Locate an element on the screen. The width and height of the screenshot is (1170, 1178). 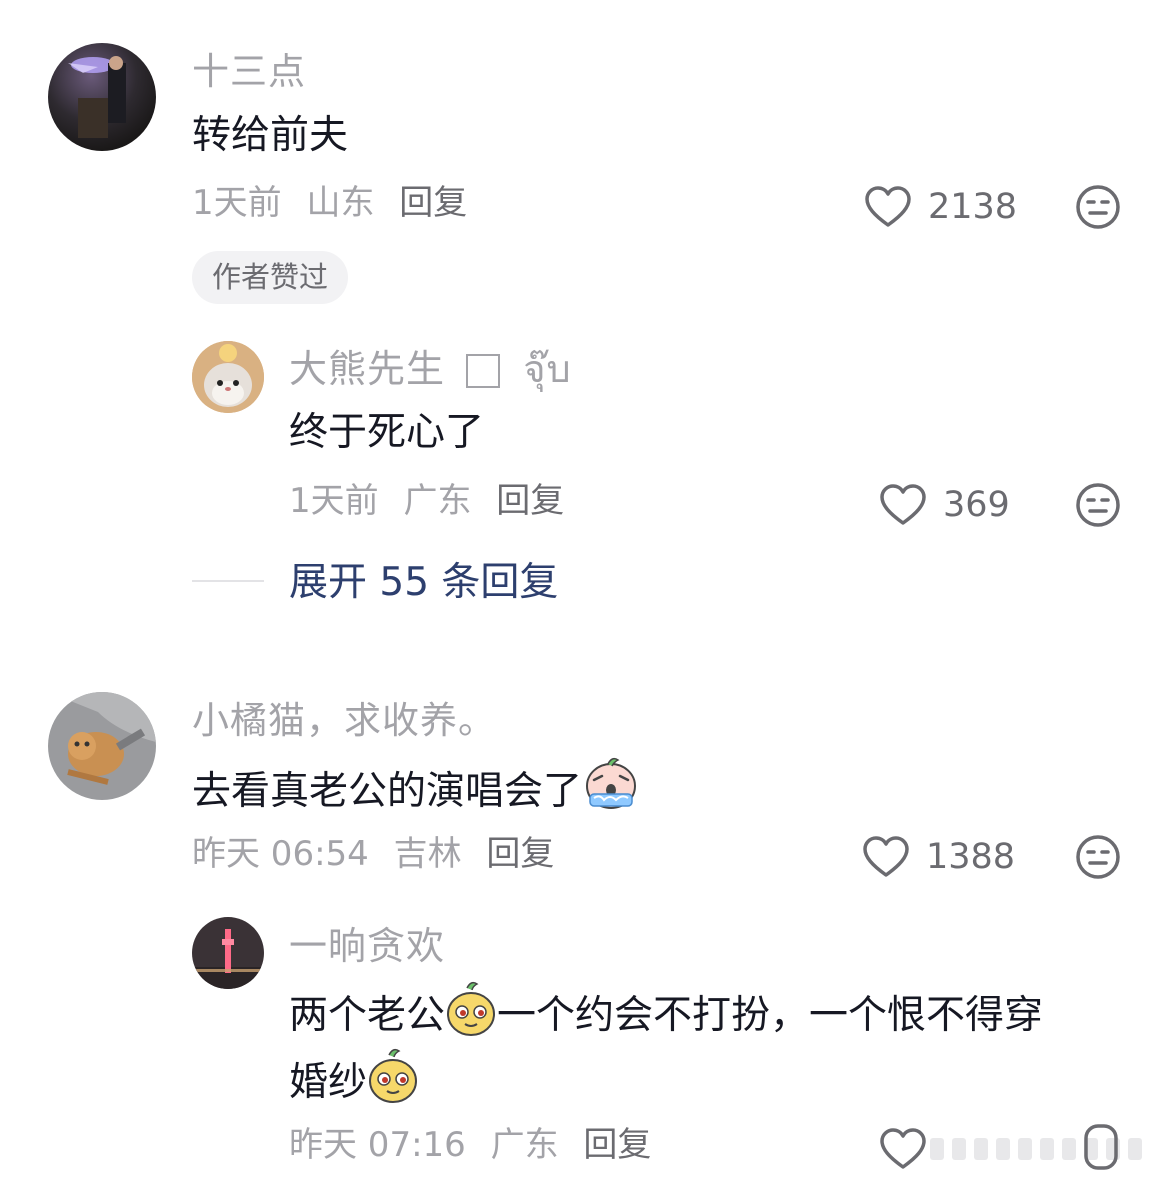
reply-meta: 1天前 广东 回复 is located at coordinates (426, 501).